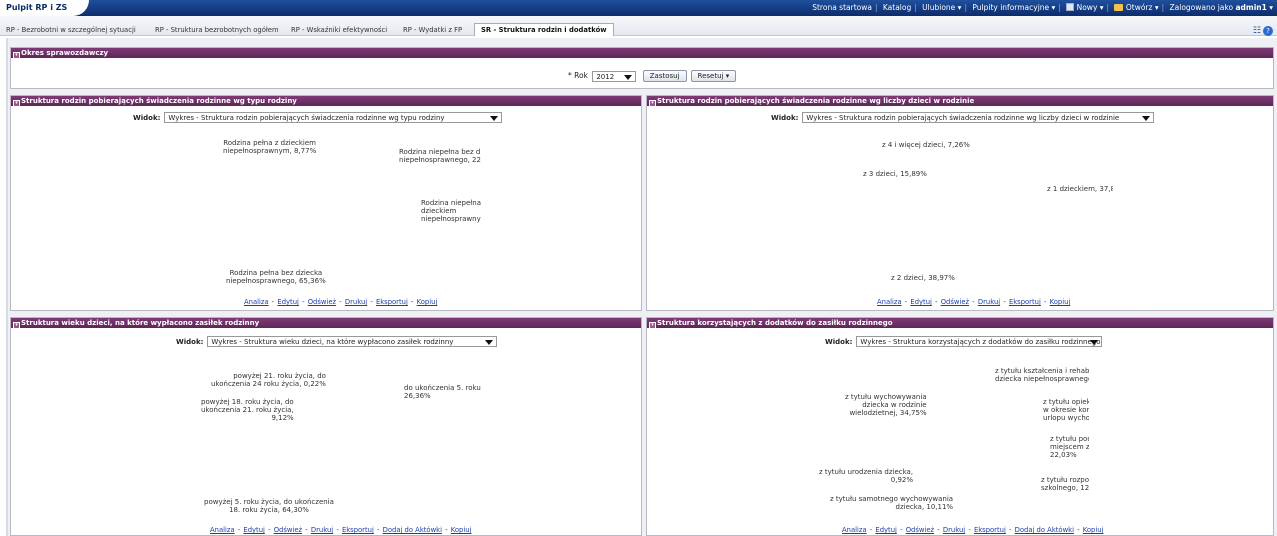 This screenshot has width=1277, height=536. Describe the element at coordinates (339, 30) in the screenshot. I see `tab-wskazniki: RP - Wskaźniki efektywności` at that location.